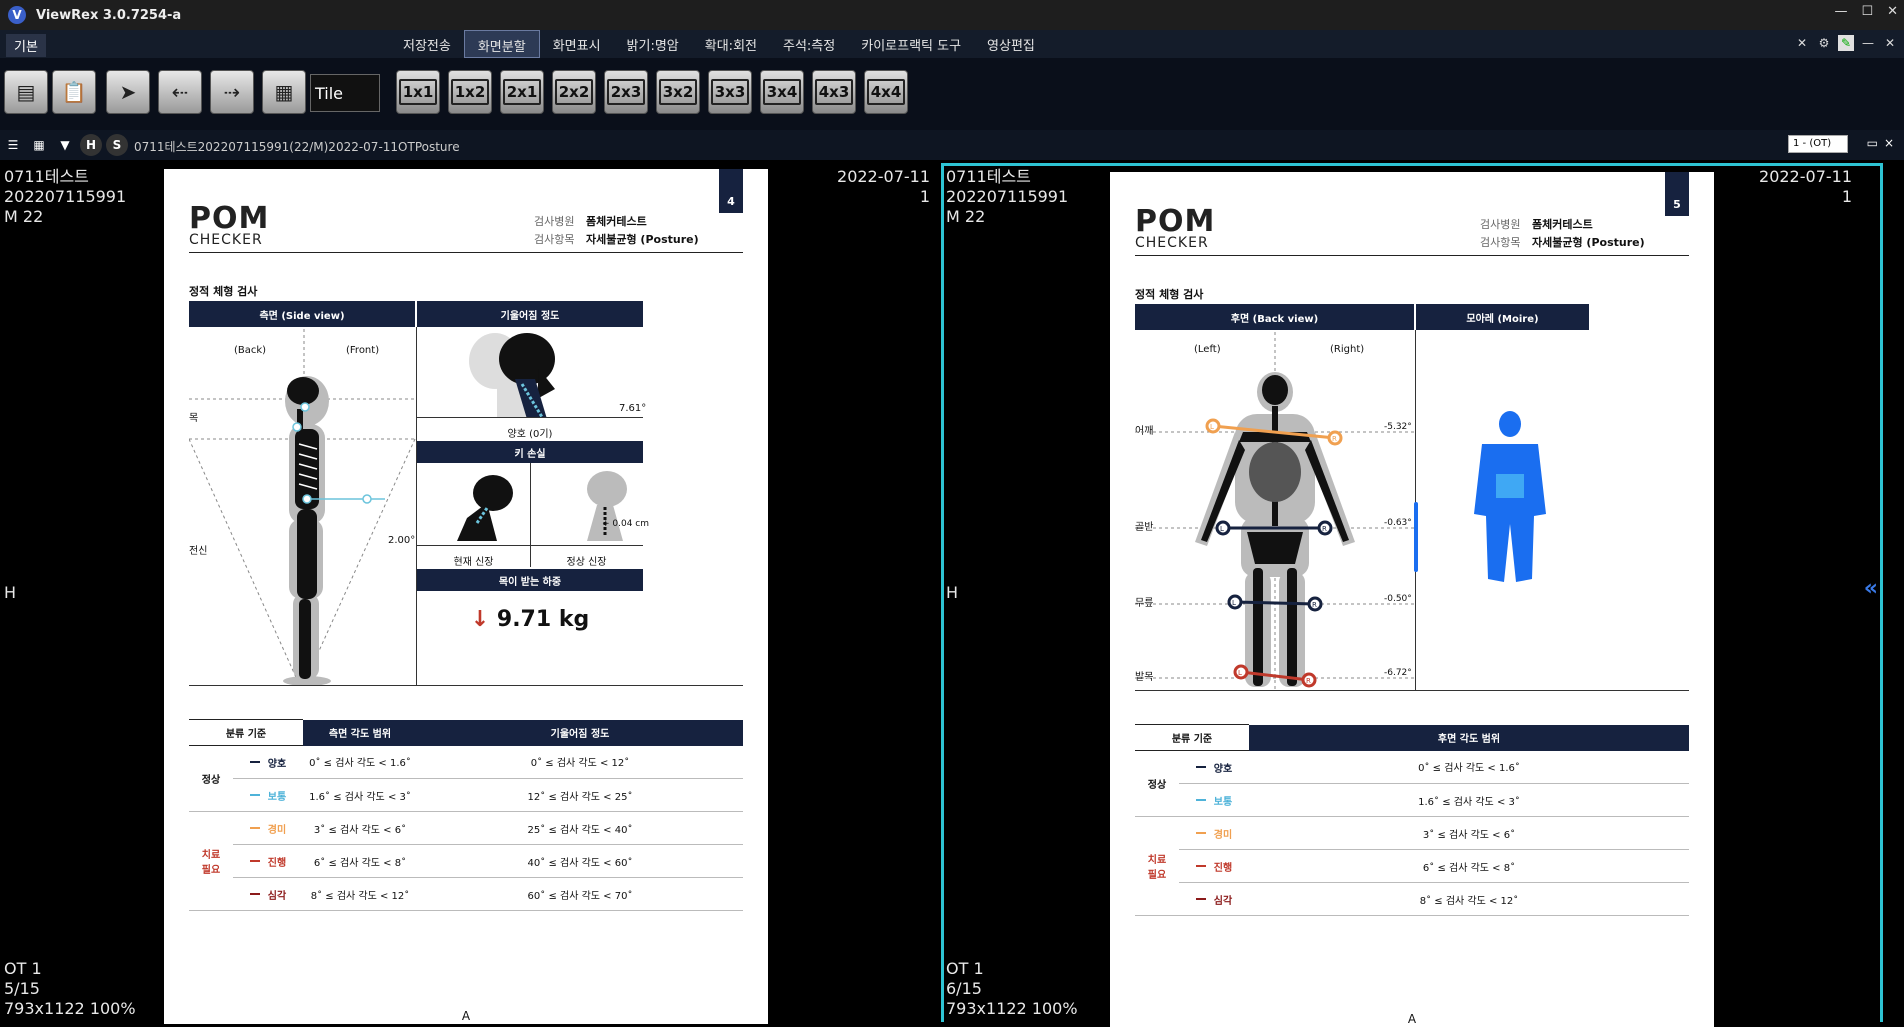  What do you see at coordinates (1469, 899) in the screenshot?
I see `range-cell: 8˚ ≤ 검사 각도 < 12˚` at bounding box center [1469, 899].